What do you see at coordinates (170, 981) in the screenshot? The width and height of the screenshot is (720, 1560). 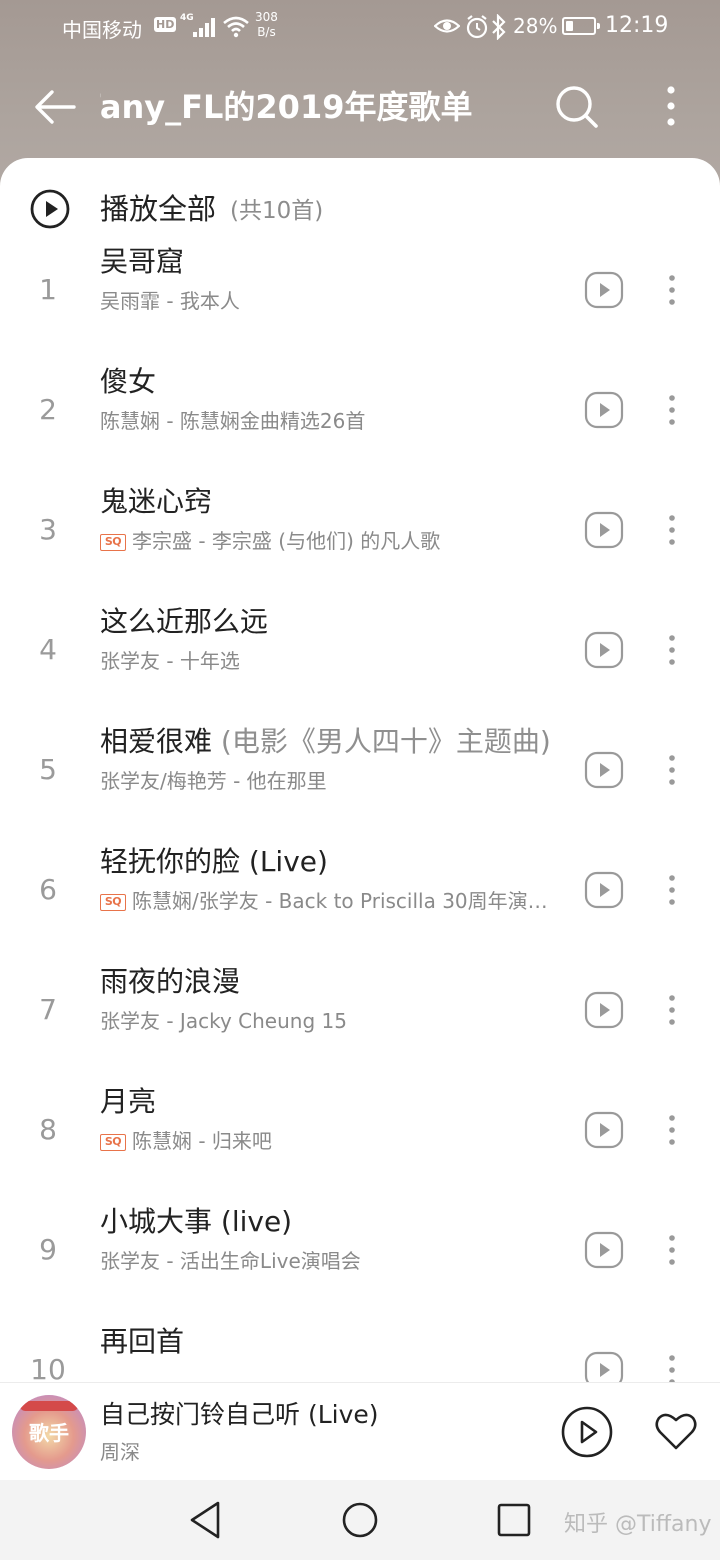 I see `song-title-text: 雨夜的浪漫` at bounding box center [170, 981].